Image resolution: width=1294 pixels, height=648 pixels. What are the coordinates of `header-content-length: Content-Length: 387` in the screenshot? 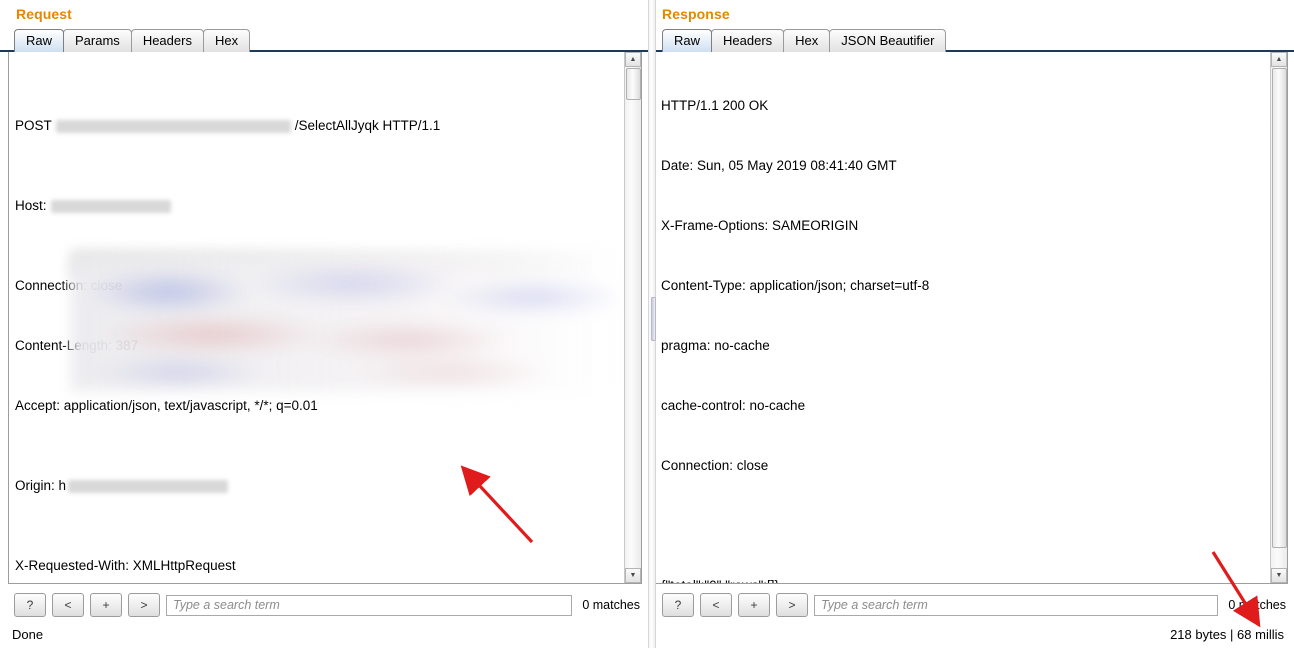 It's located at (77, 345).